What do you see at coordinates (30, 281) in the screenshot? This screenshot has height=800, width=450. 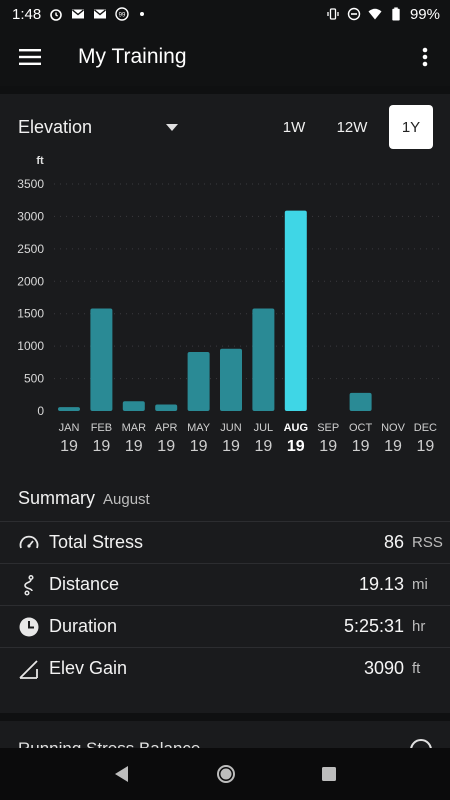 I see `y-tick-label: 2000` at bounding box center [30, 281].